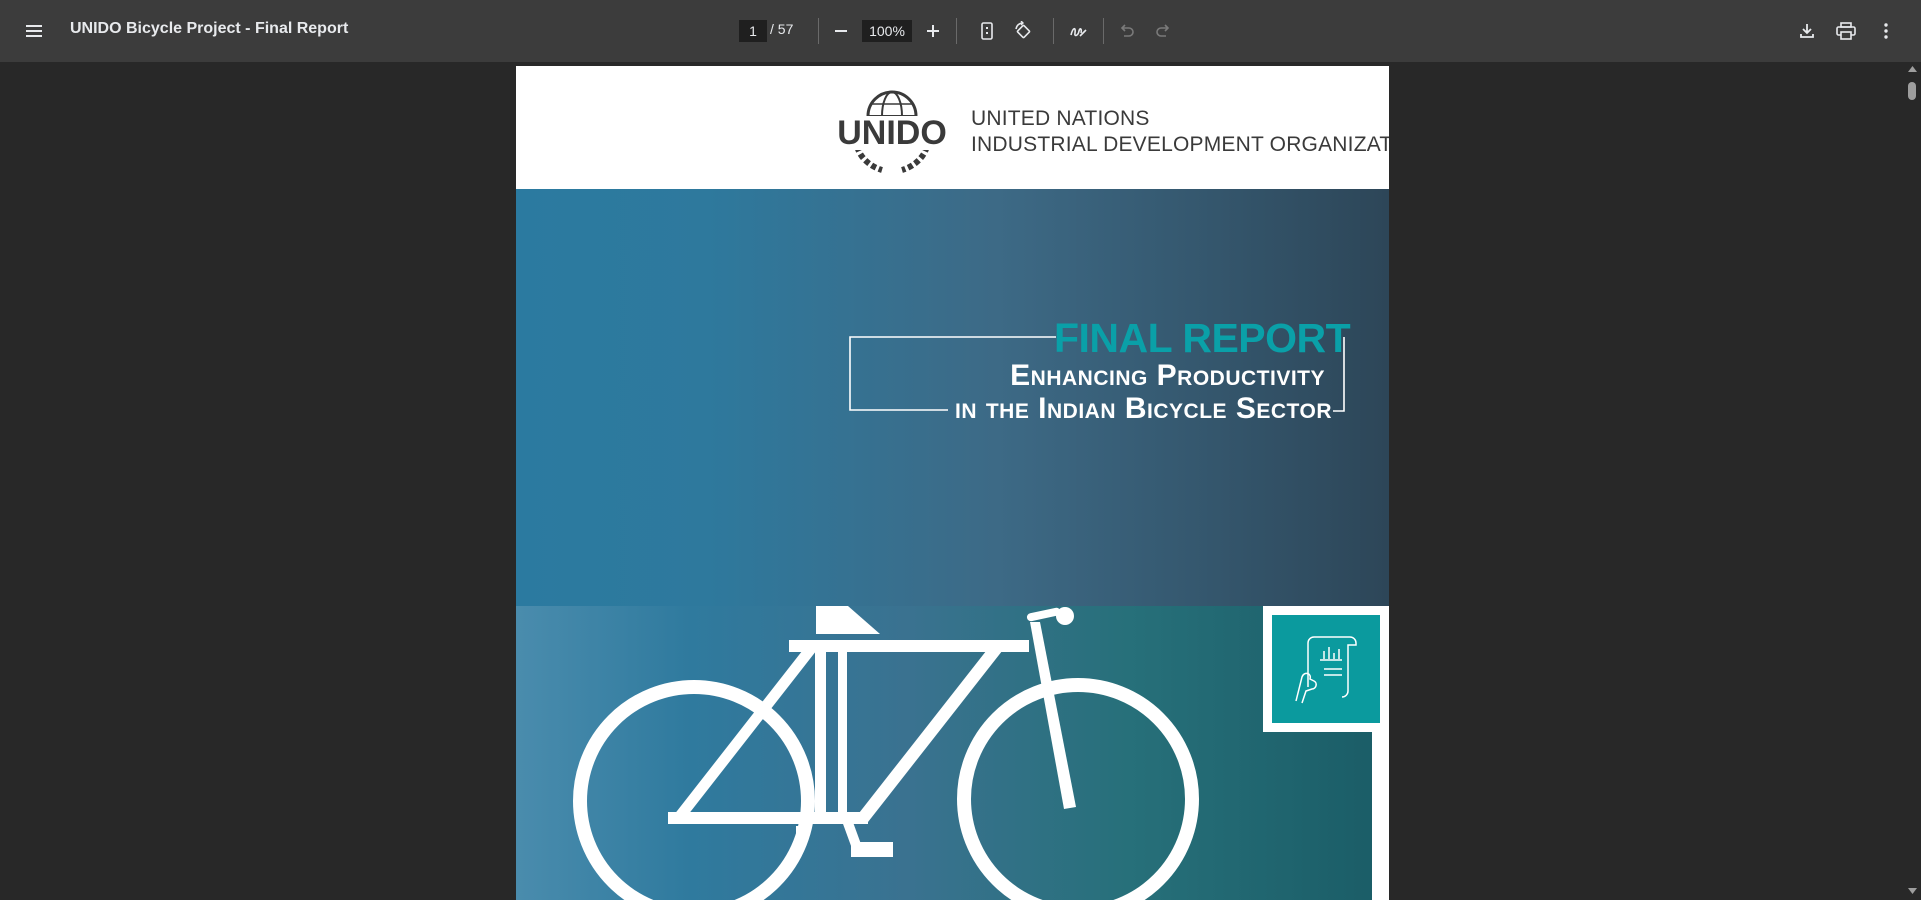  What do you see at coordinates (987, 31) in the screenshot?
I see `fit-page-icon` at bounding box center [987, 31].